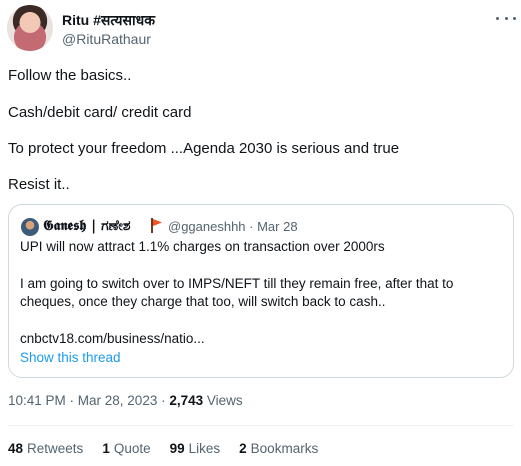 This screenshot has height=466, width=521. I want to click on tweet-timestamp: 10:41 PM · Mar 28, 2023 ·, so click(88, 400).